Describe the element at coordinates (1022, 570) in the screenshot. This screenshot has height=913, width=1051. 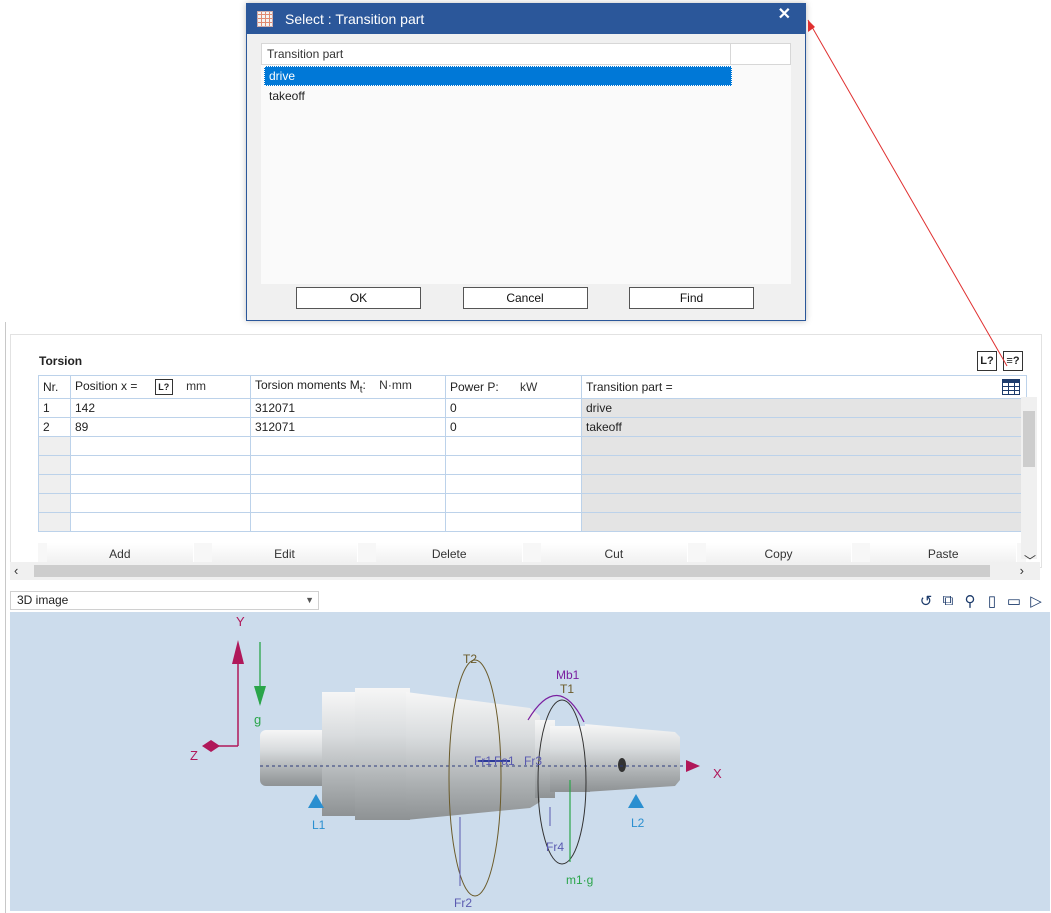
I see `scroll-right-icon: ›` at that location.